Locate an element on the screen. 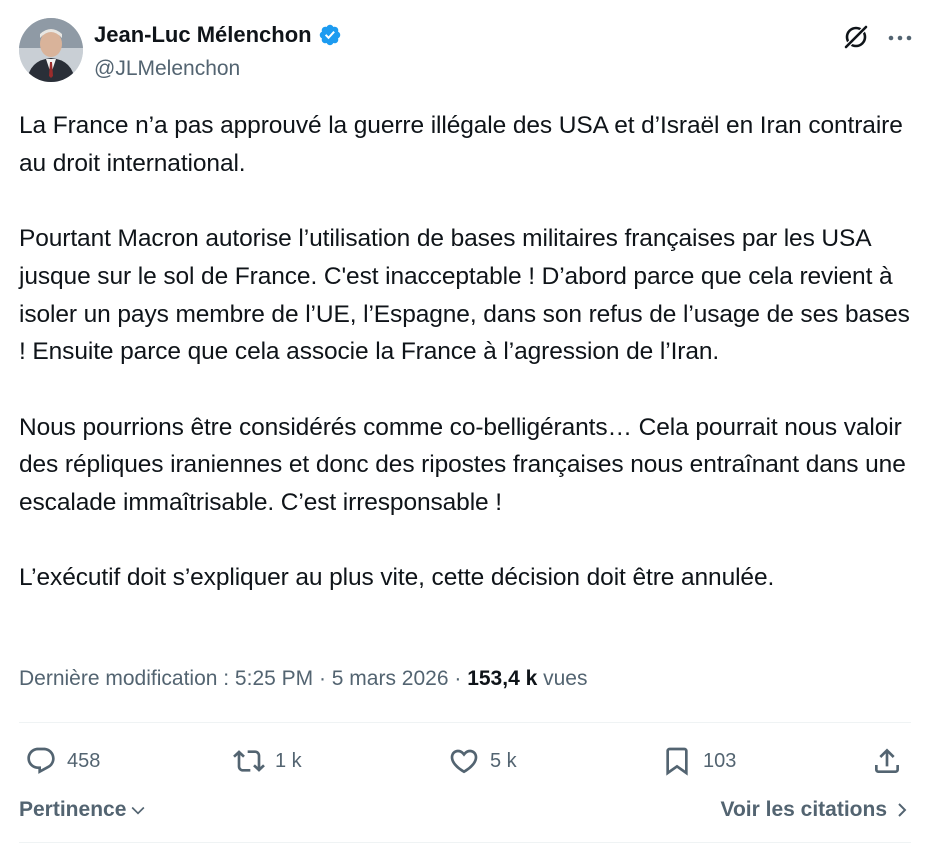 The width and height of the screenshot is (936, 847). views-label: vues is located at coordinates (562, 678).